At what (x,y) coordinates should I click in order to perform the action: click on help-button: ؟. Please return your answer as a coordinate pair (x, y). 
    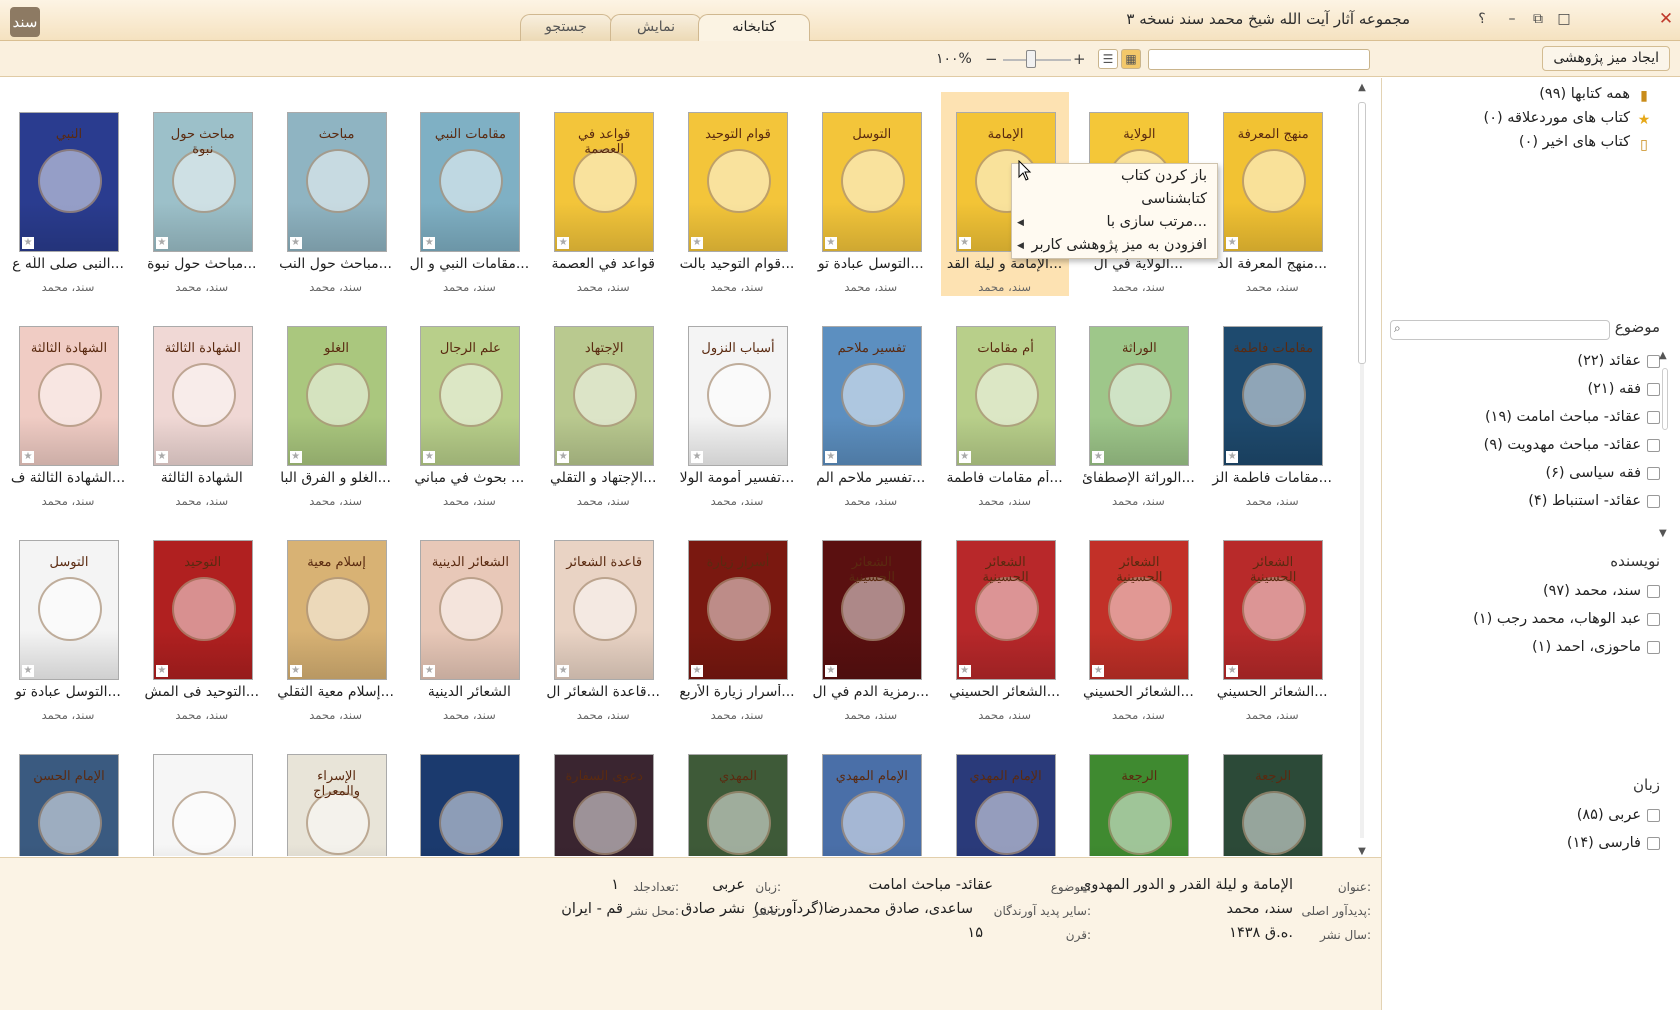
    Looking at the image, I should click on (1482, 19).